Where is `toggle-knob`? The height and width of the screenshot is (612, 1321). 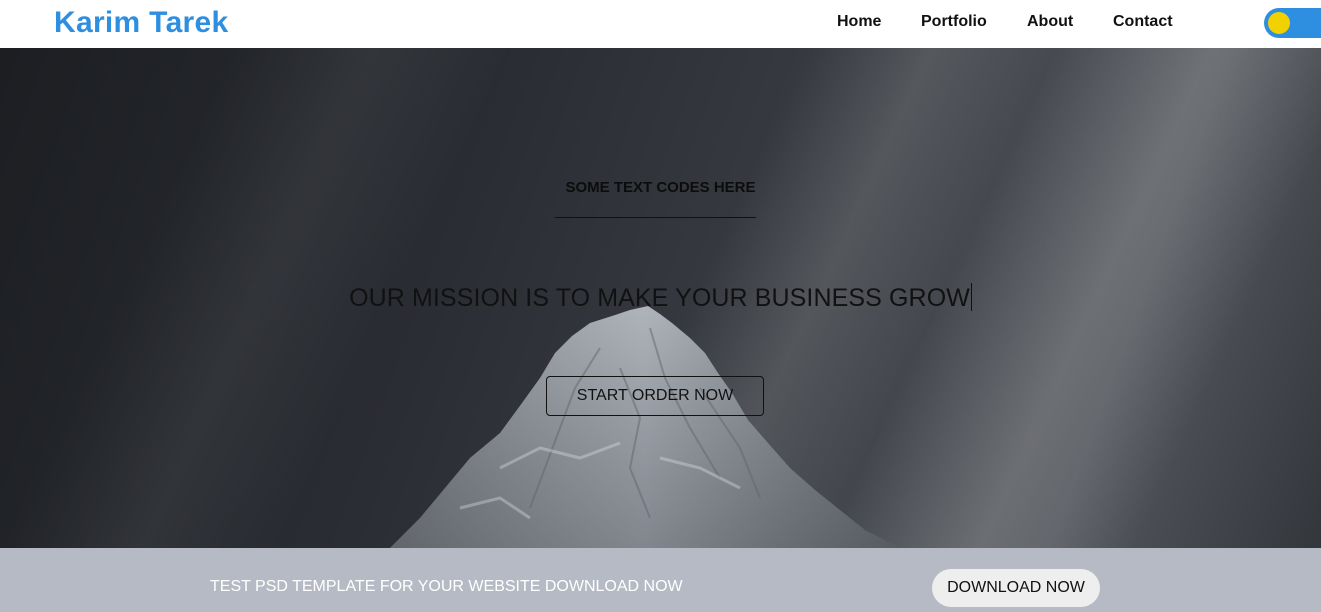 toggle-knob is located at coordinates (1279, 23).